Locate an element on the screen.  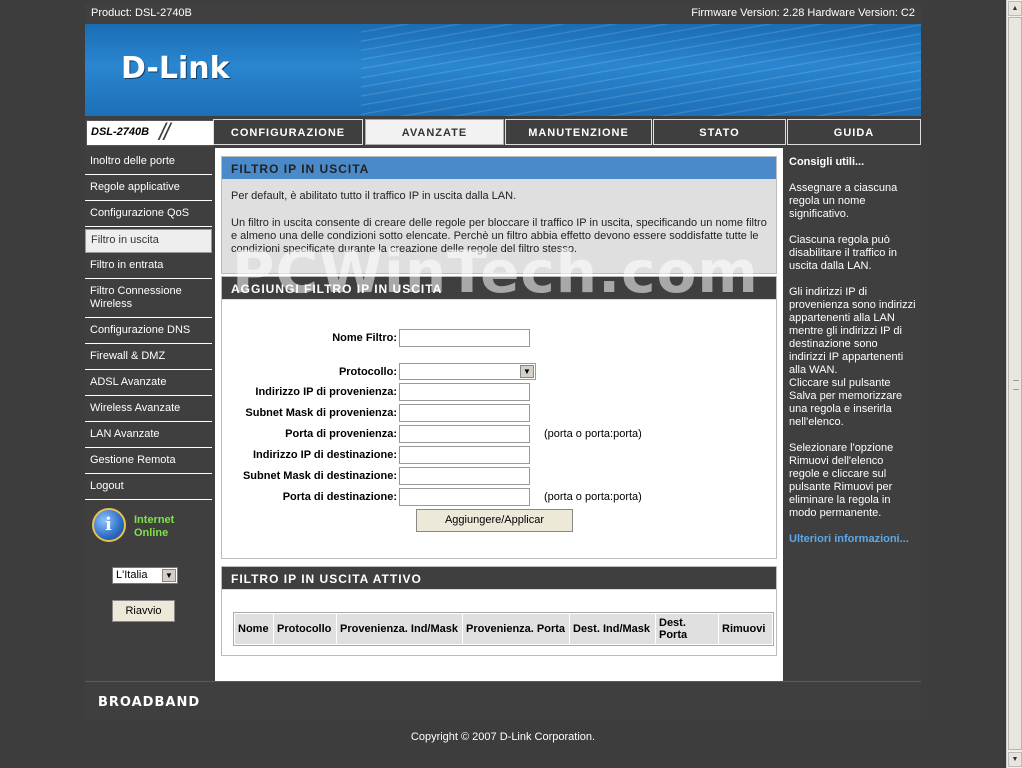
intro-title: FILTRO IP IN USCITA is located at coordinates (499, 168).